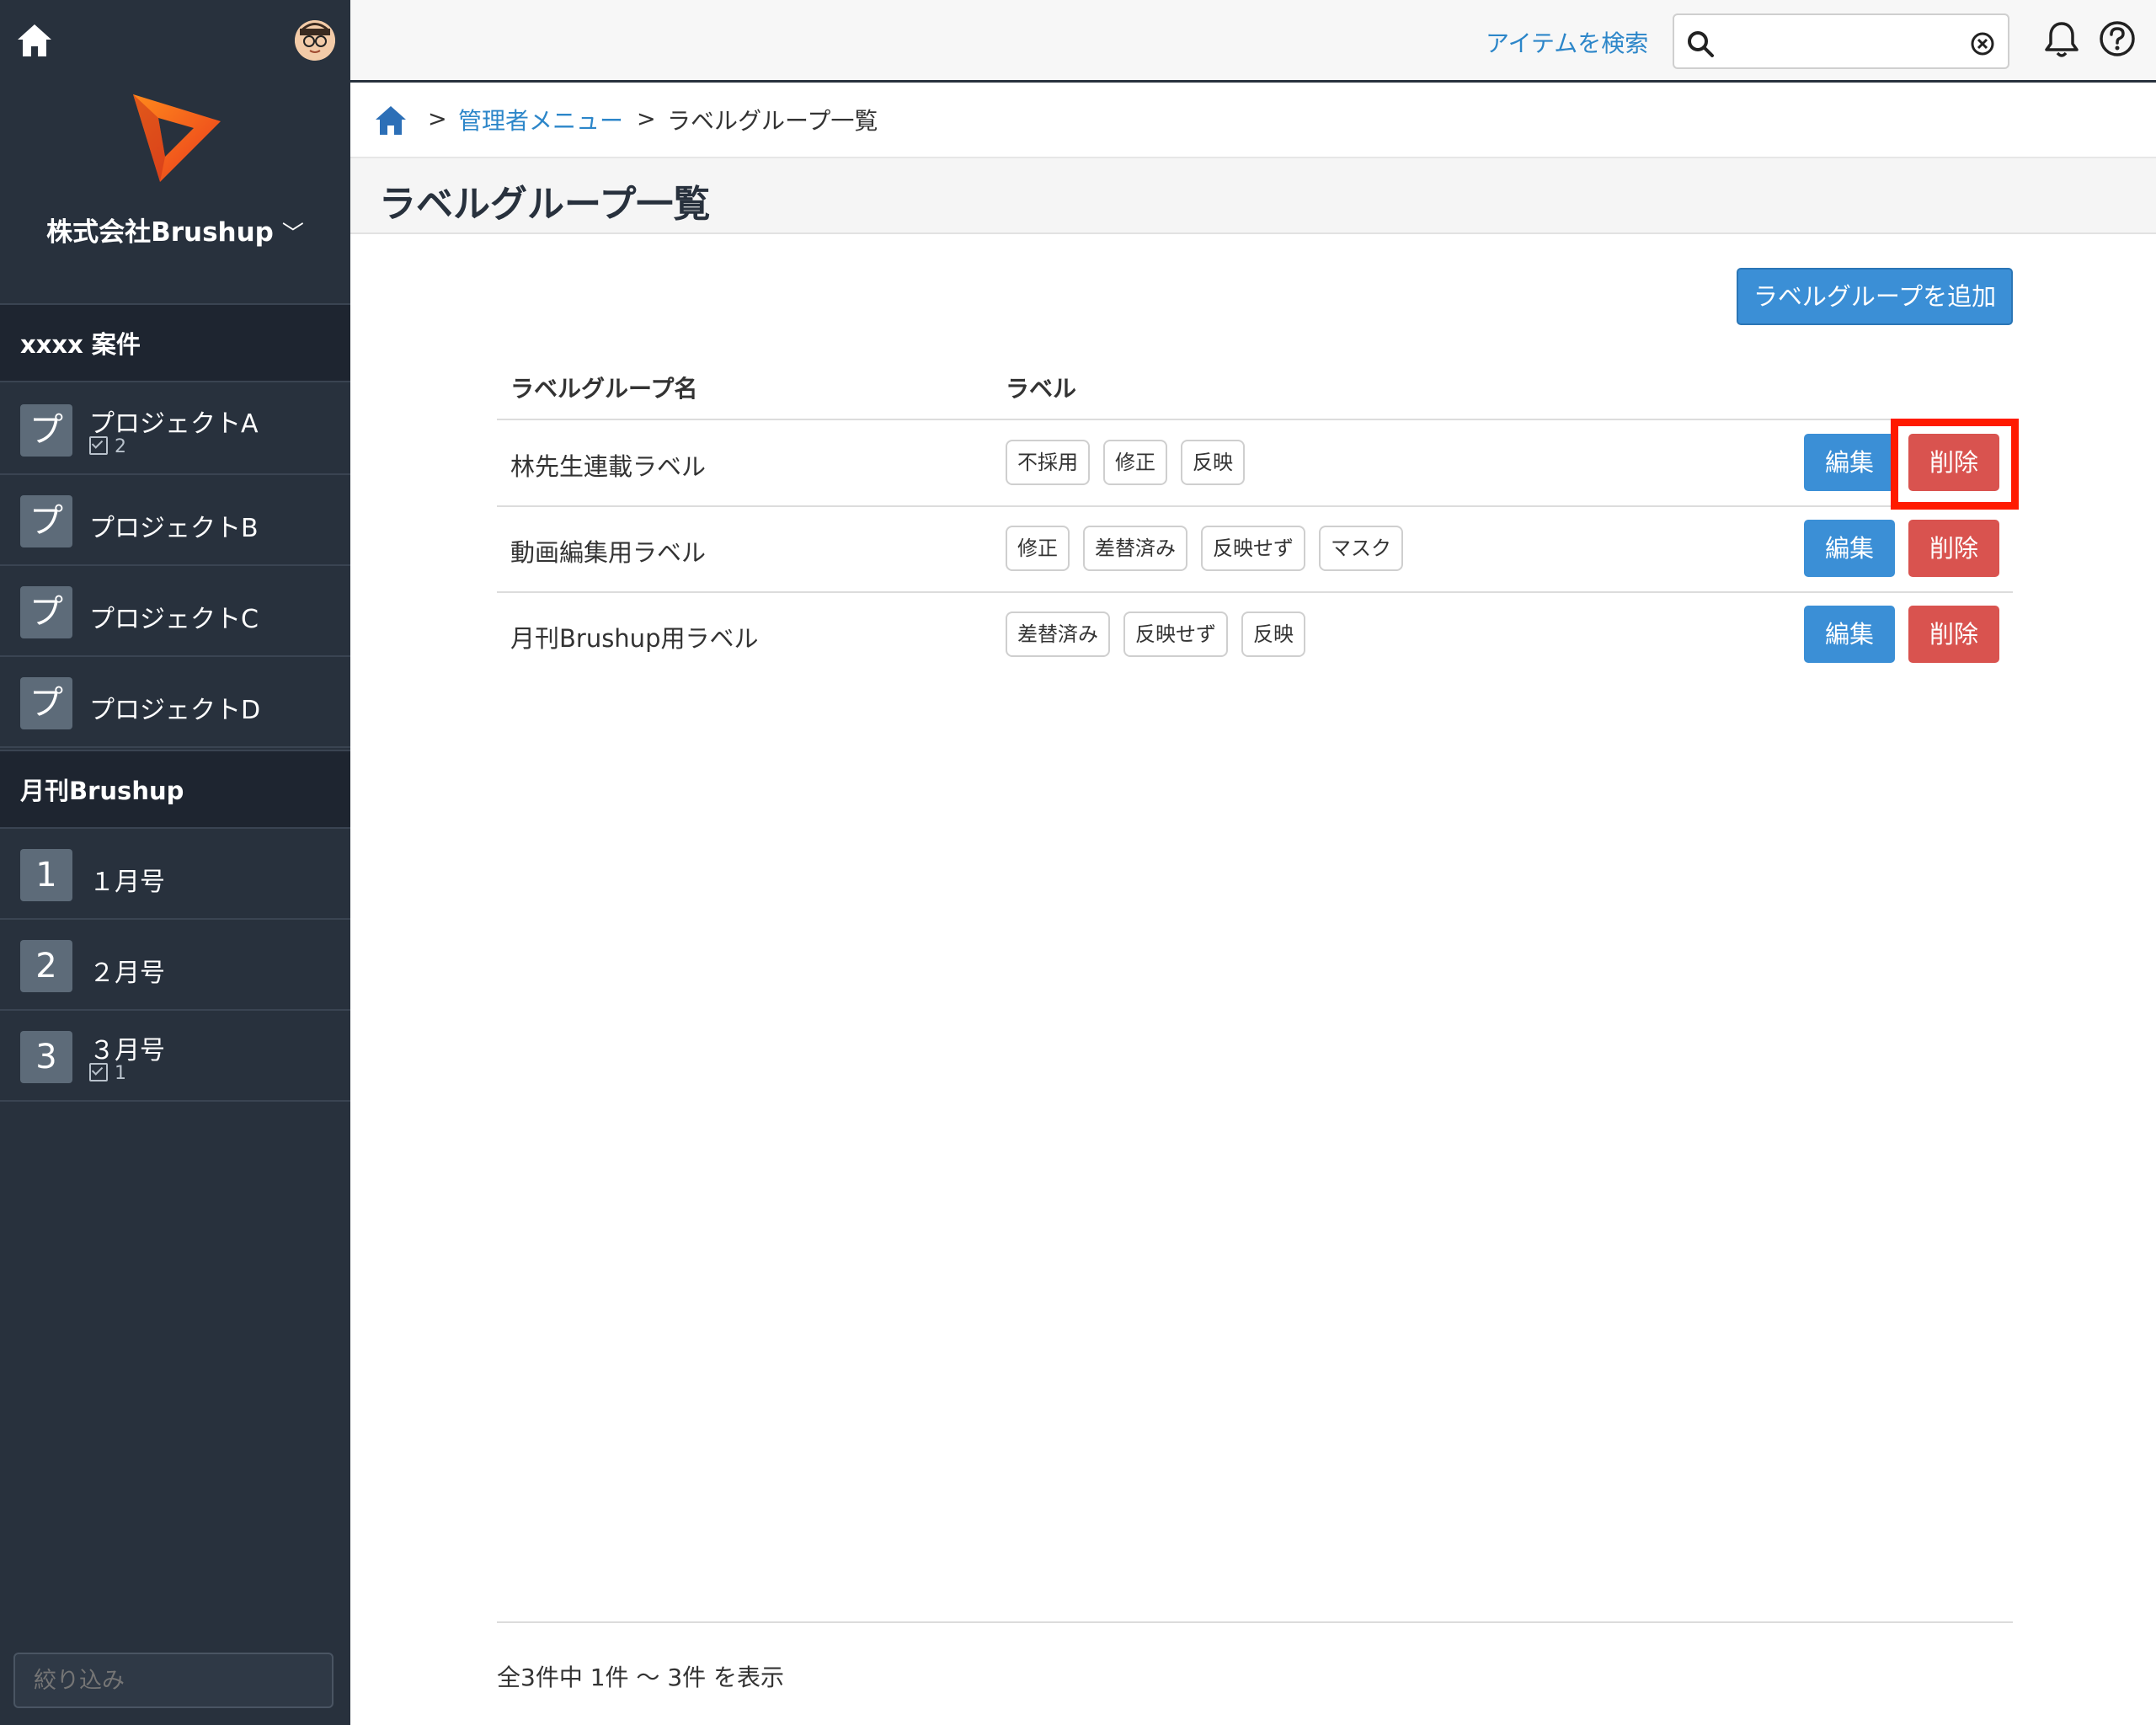 The width and height of the screenshot is (2156, 1725). I want to click on chevron-down-icon: ﹀, so click(292, 234).